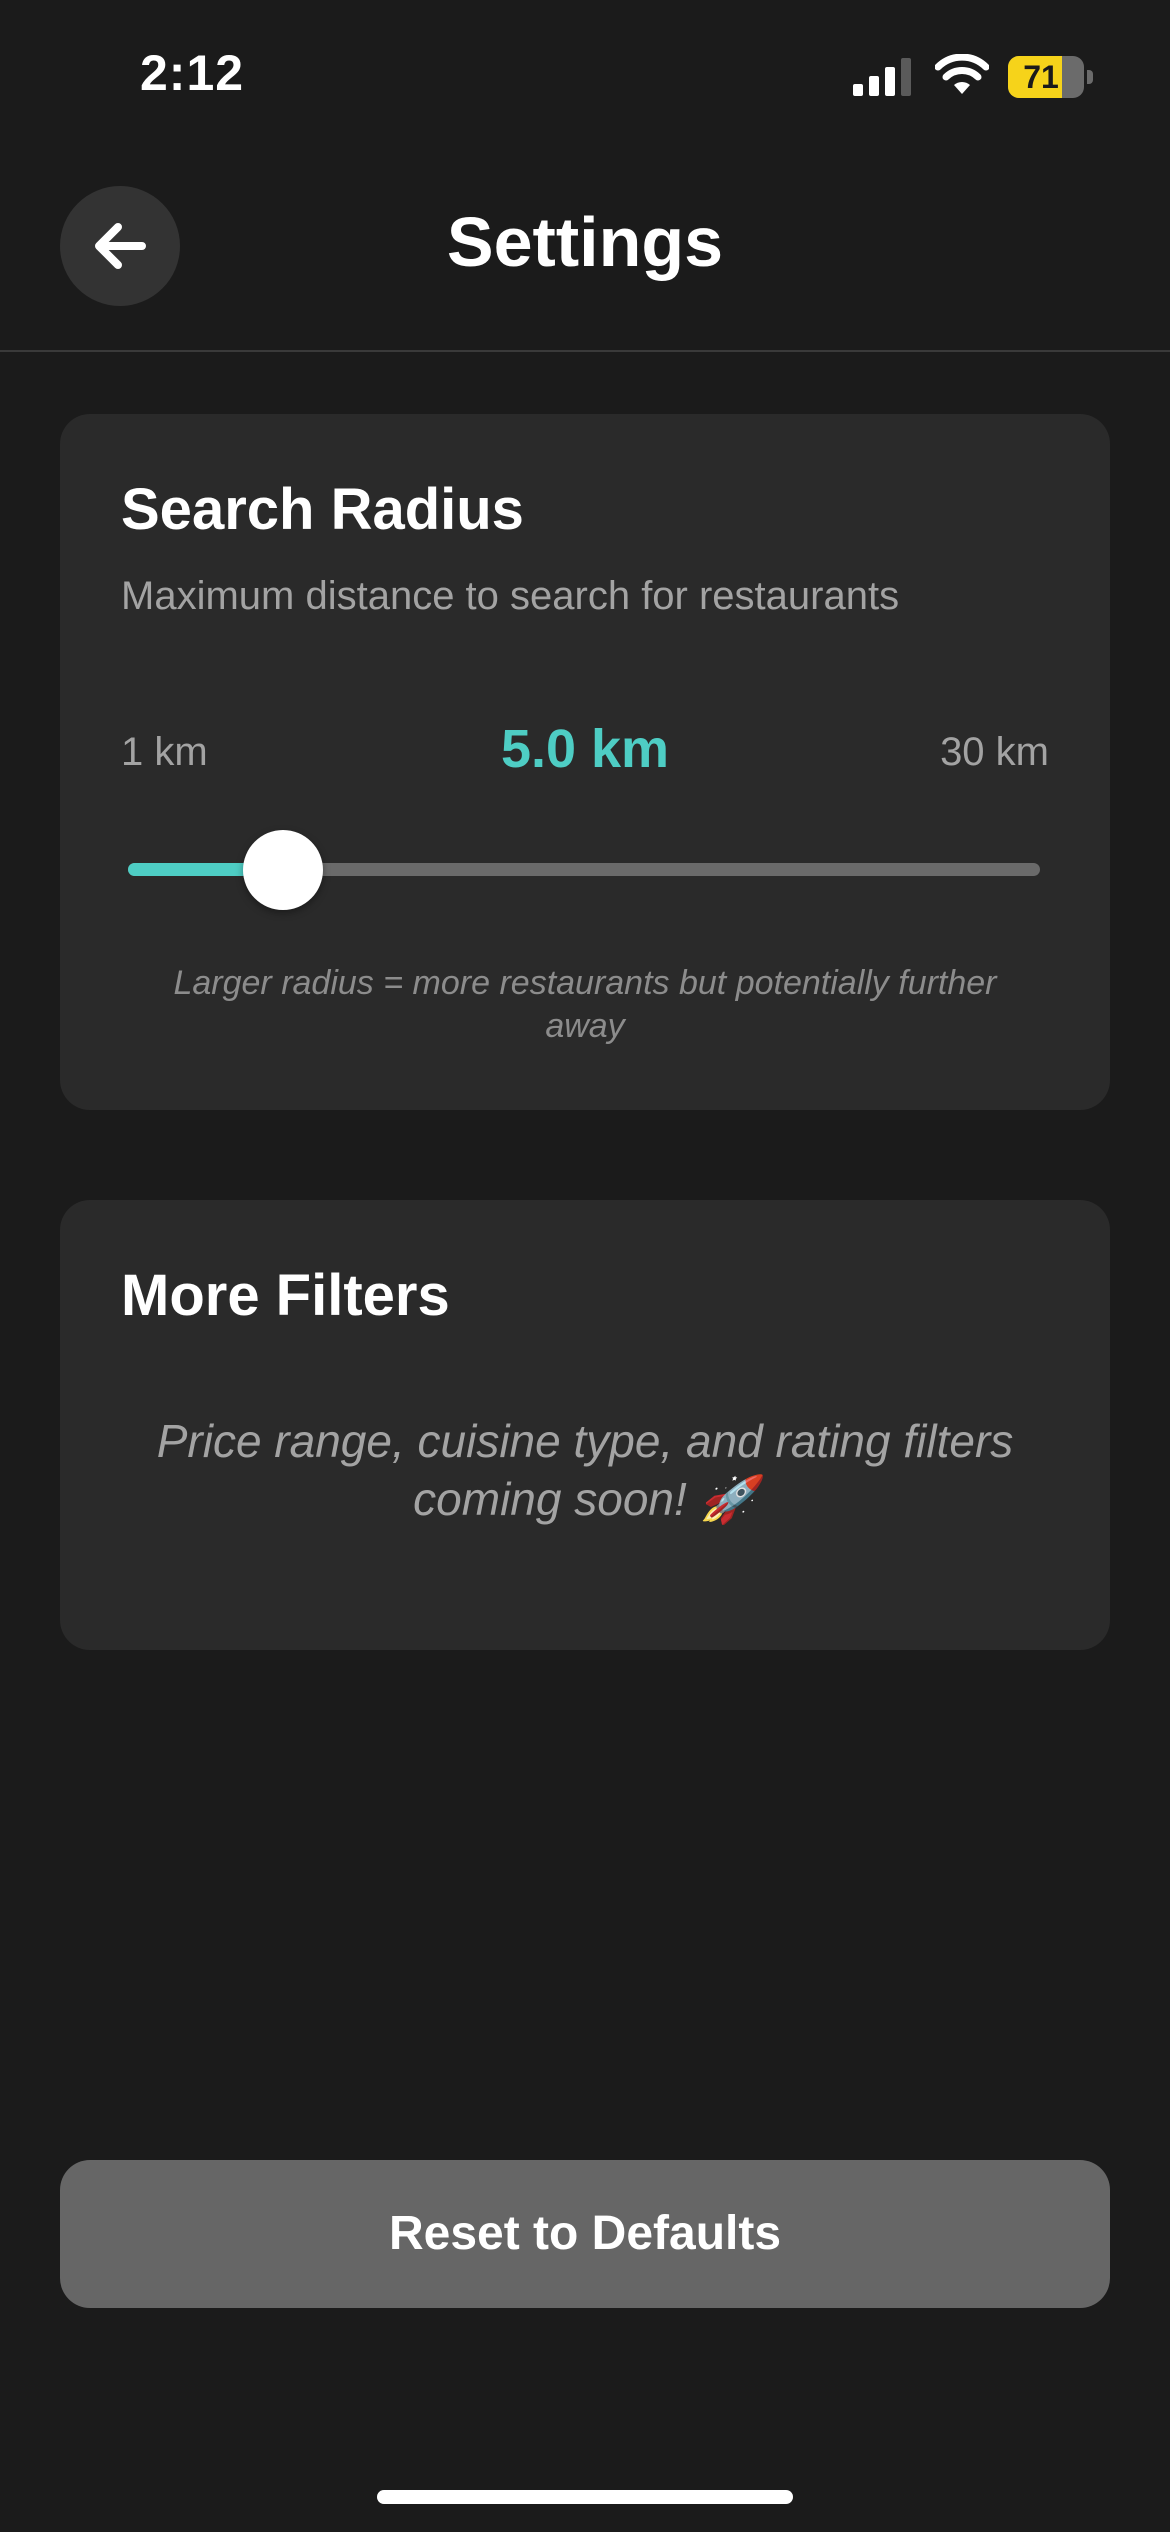 The width and height of the screenshot is (1170, 2532). What do you see at coordinates (1041, 77) in the screenshot?
I see `battery-percent: 71` at bounding box center [1041, 77].